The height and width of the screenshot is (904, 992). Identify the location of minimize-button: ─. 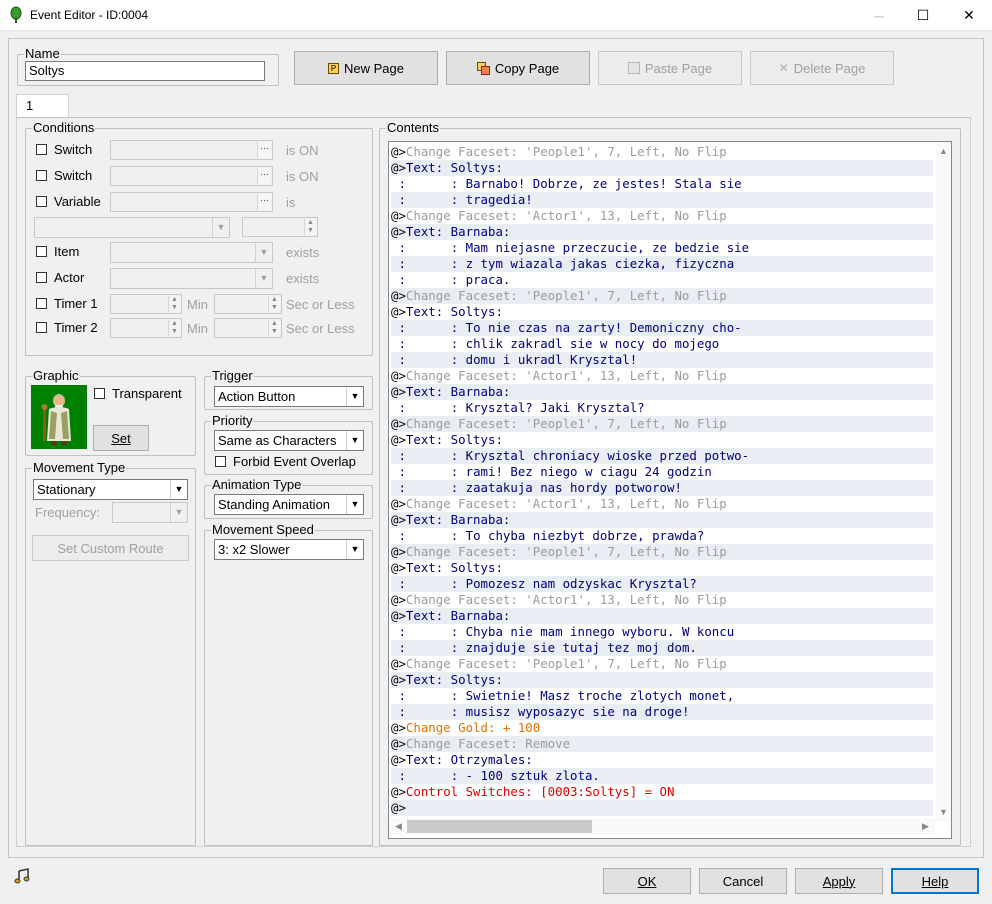
(879, 15).